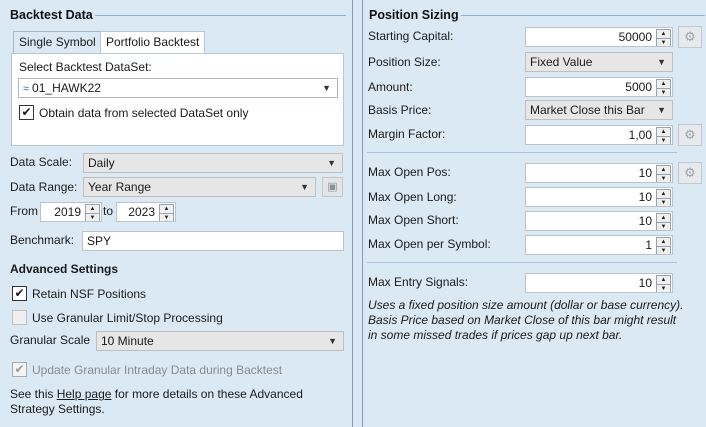  What do you see at coordinates (85, 67) in the screenshot?
I see `select-dataset-label: Select Backtest DataSet:` at bounding box center [85, 67].